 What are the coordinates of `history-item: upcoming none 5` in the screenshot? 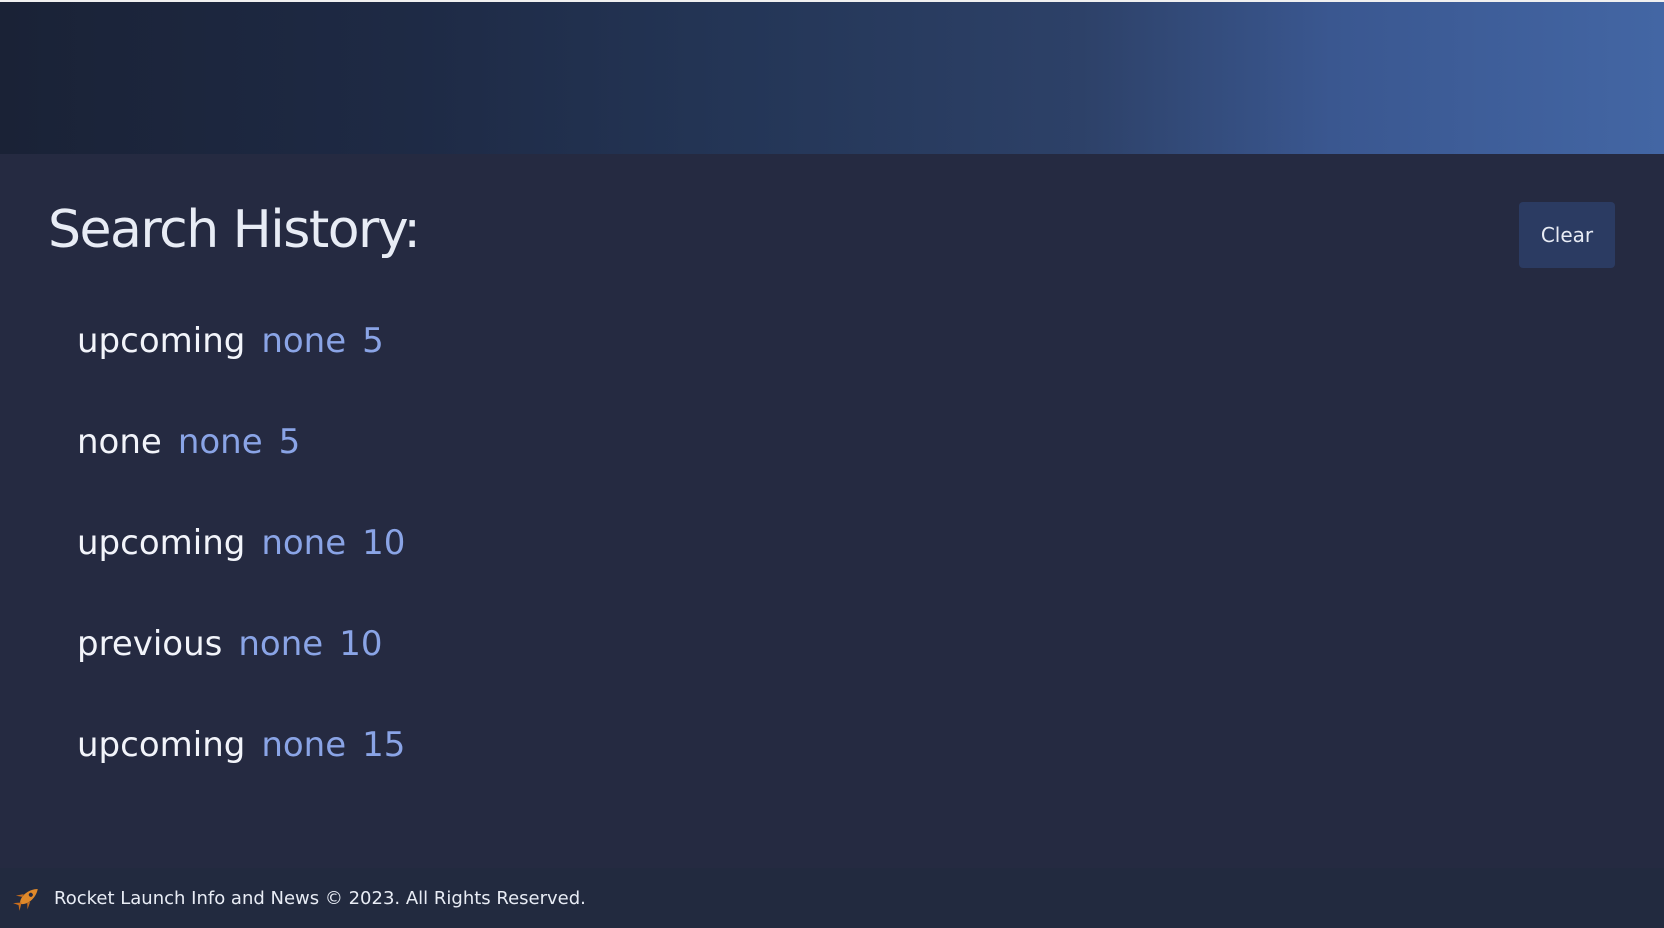 It's located at (249, 374).